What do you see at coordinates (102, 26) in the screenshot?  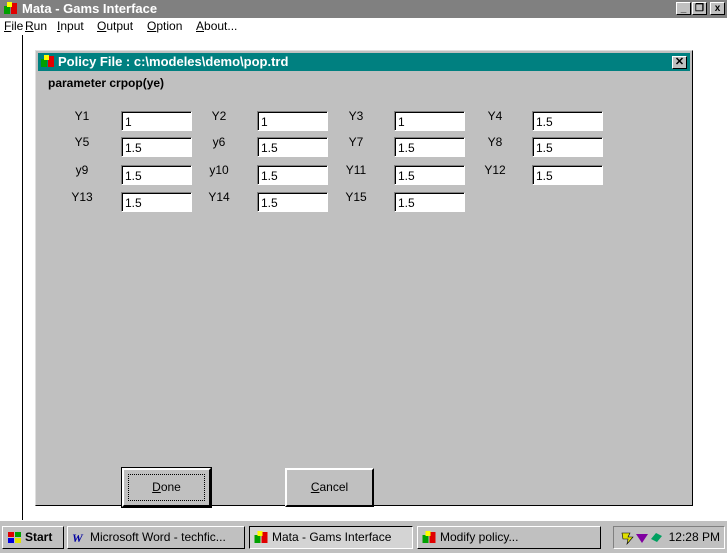 I see `menu-output-accel: O` at bounding box center [102, 26].